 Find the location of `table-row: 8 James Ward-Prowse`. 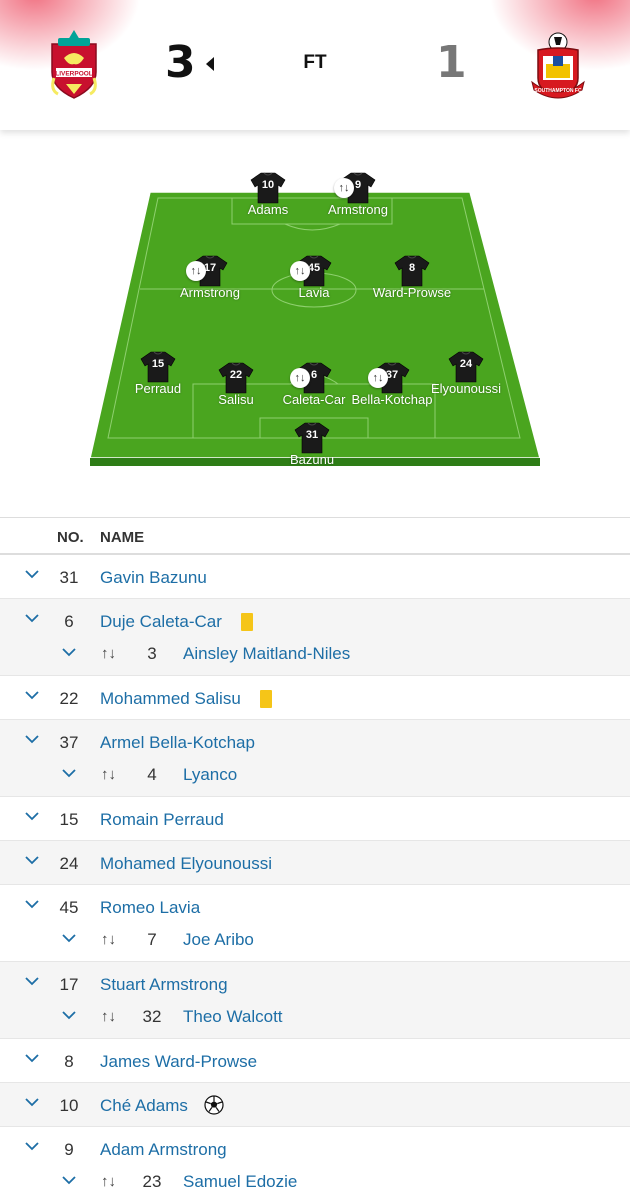

table-row: 8 James Ward-Prowse is located at coordinates (315, 1061).